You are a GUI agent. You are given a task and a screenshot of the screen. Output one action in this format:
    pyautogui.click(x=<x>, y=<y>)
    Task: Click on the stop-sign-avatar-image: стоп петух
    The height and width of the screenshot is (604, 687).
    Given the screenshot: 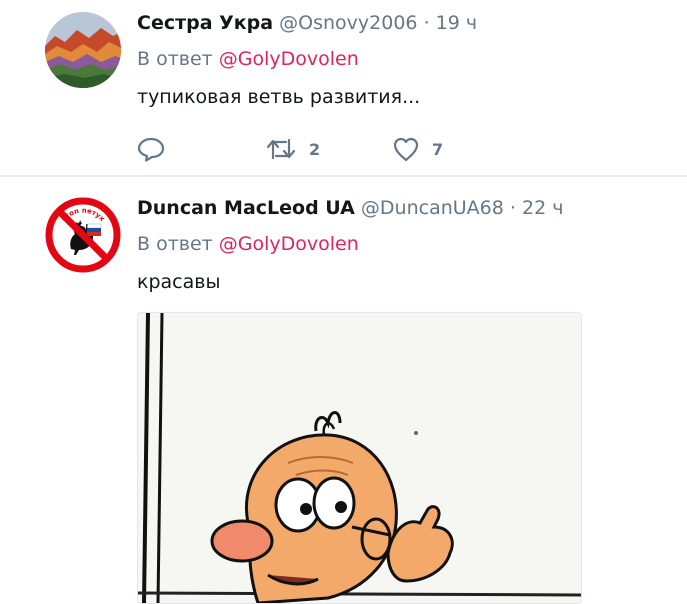 What is the action you would take?
    pyautogui.click(x=83, y=235)
    